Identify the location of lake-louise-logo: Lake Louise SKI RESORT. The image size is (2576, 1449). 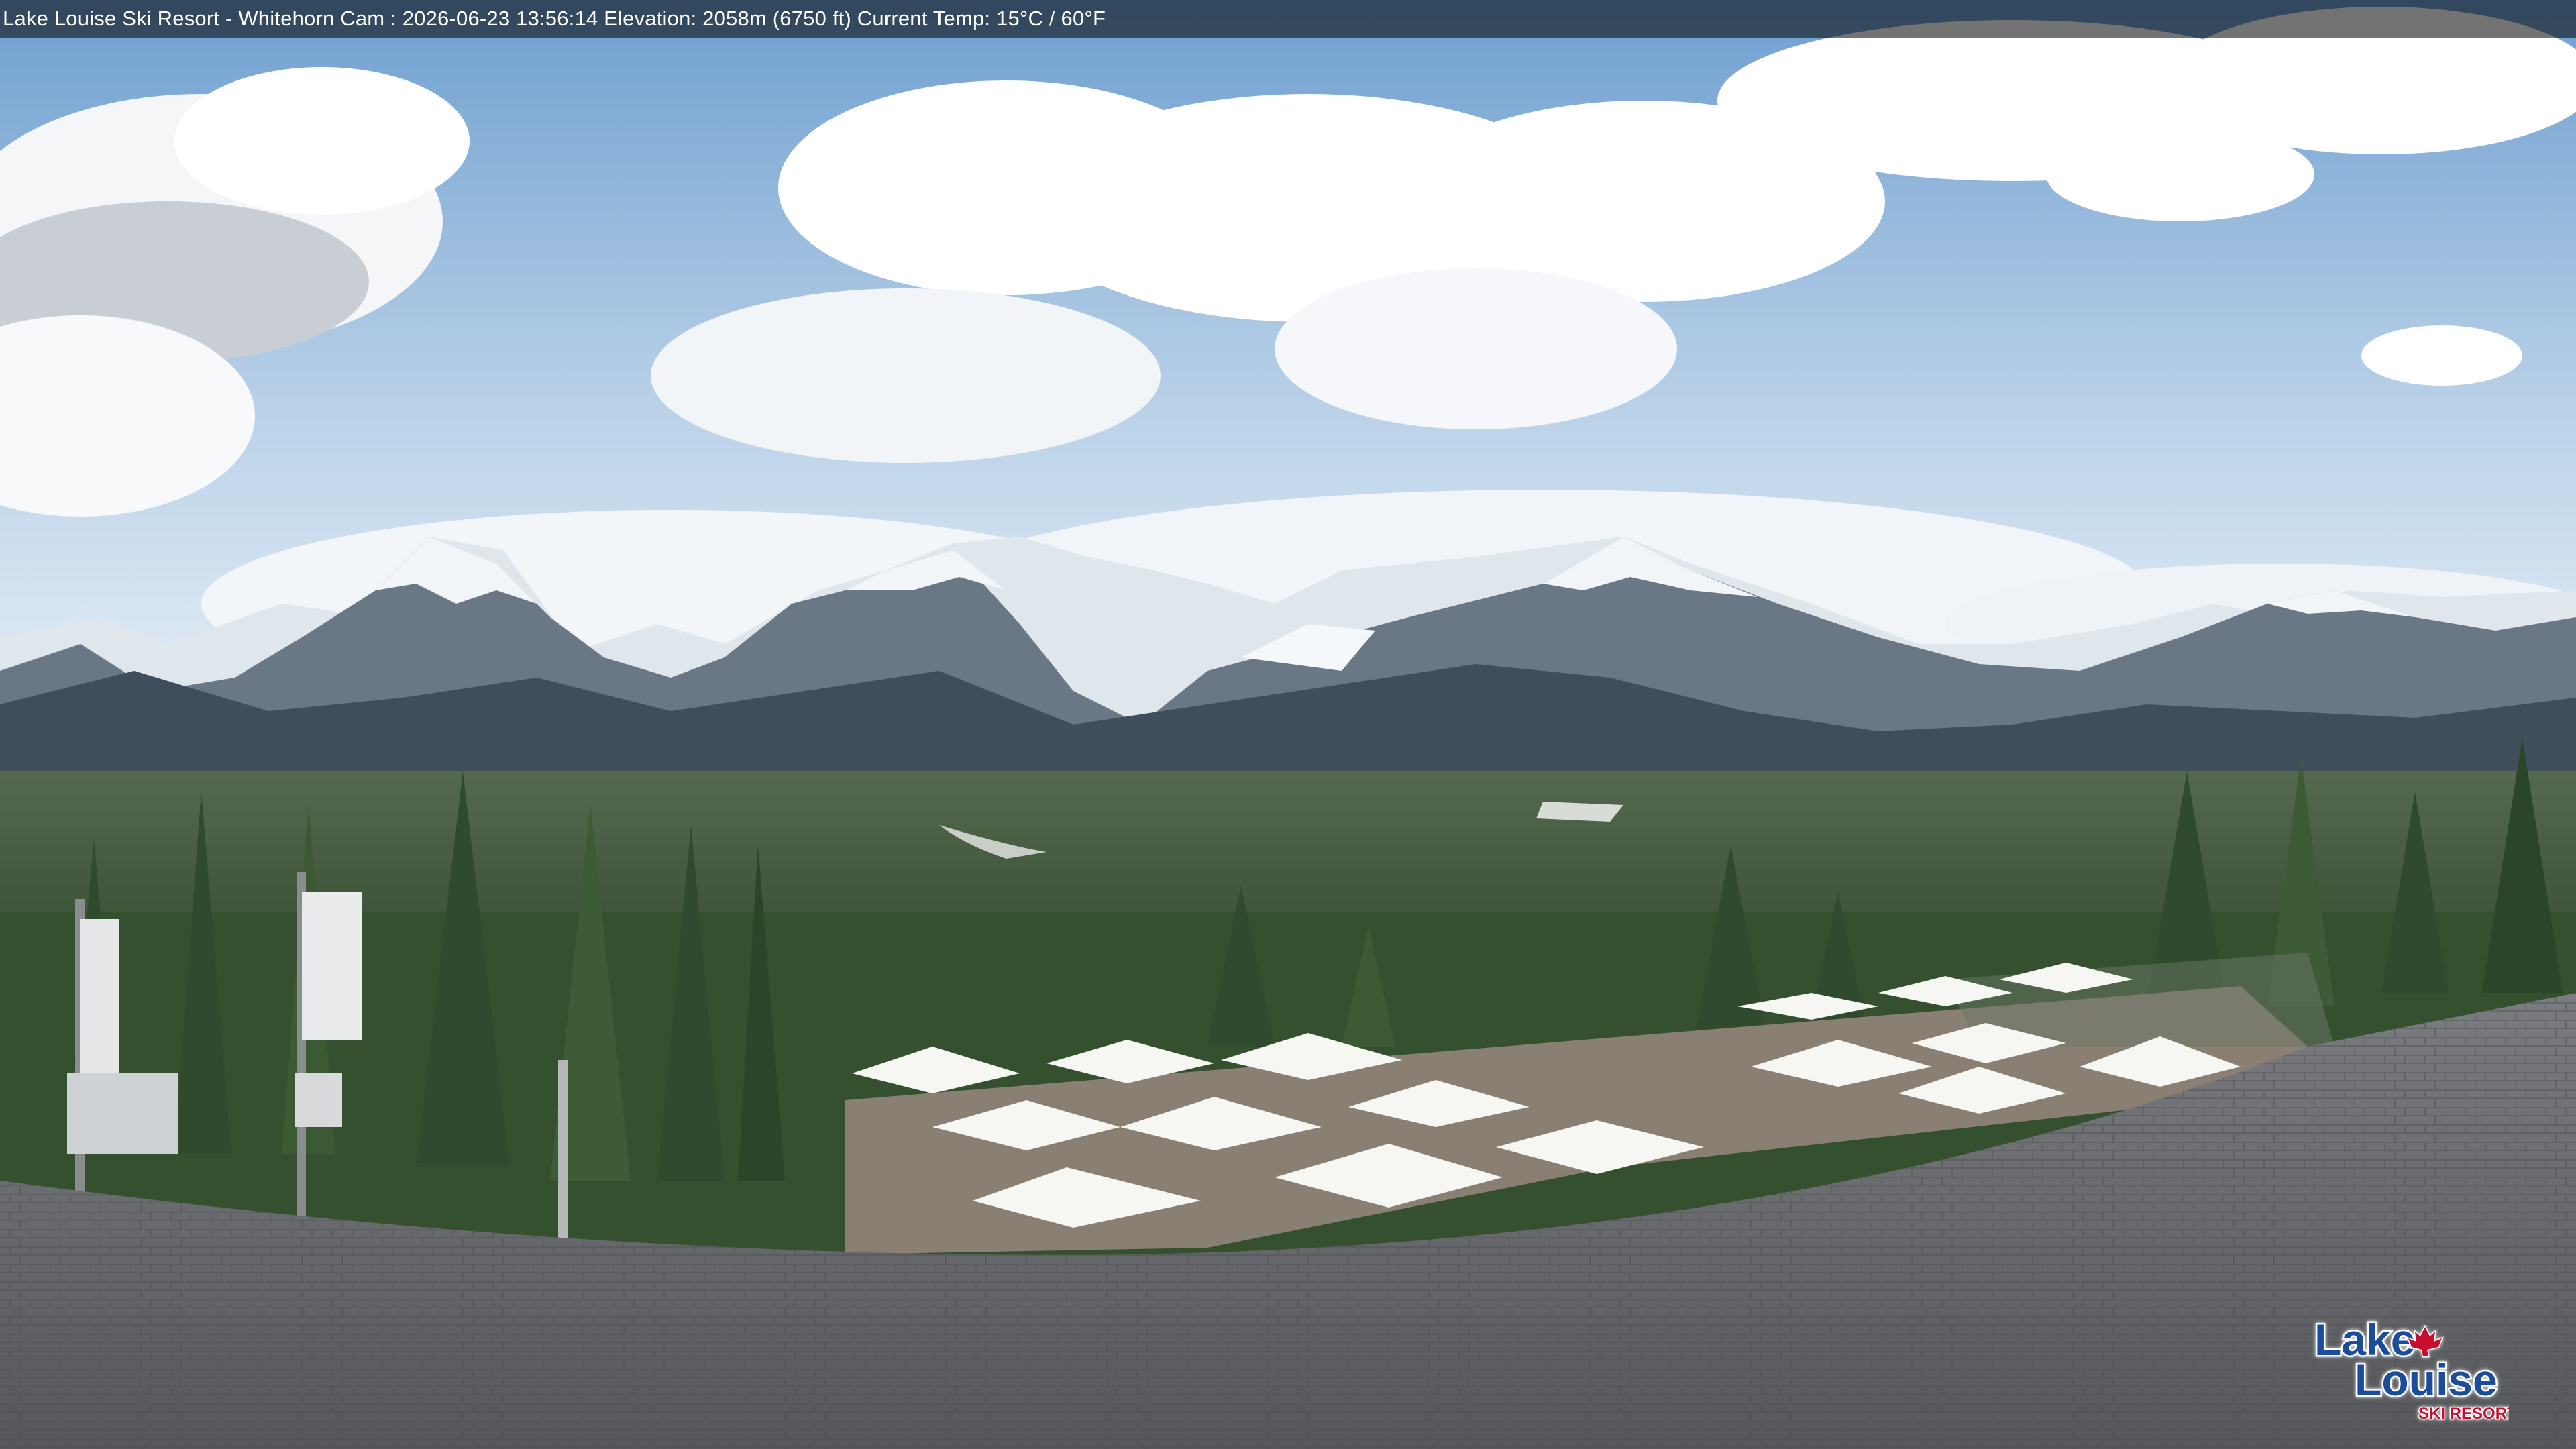
(2411, 1369).